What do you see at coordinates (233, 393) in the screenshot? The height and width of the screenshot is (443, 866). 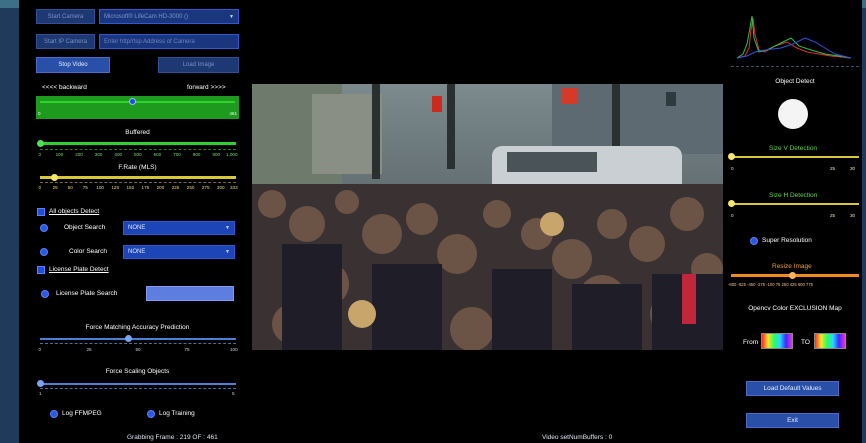 I see `scaling-max: 5` at bounding box center [233, 393].